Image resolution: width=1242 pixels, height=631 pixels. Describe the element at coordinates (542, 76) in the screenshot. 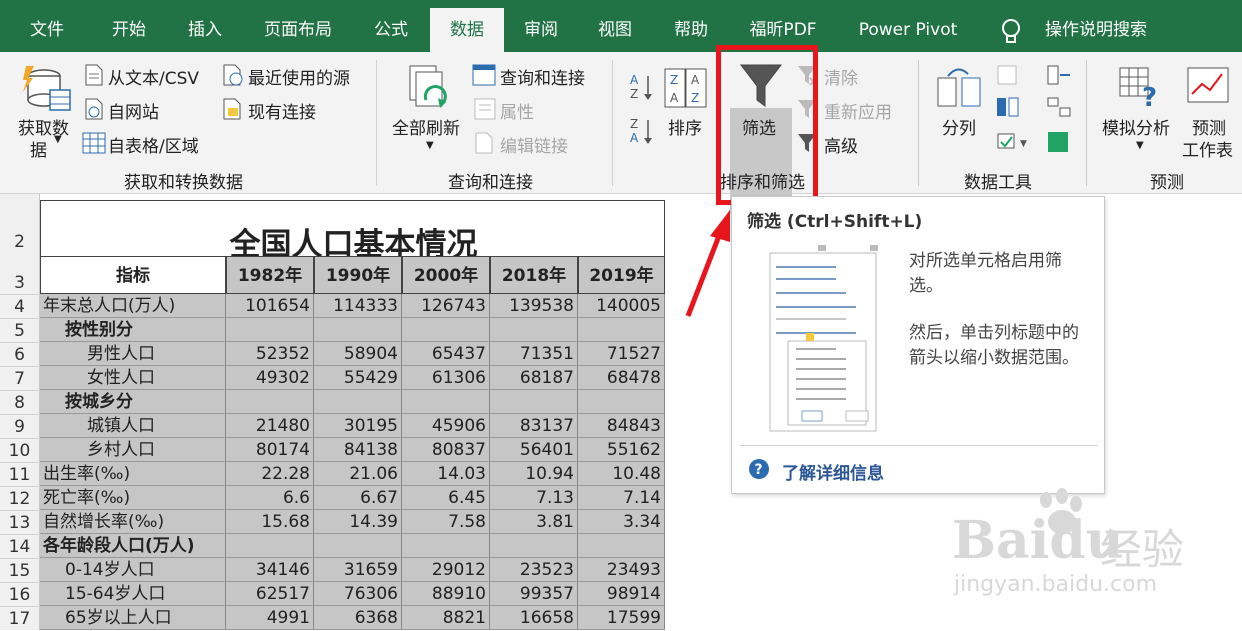

I see `queries-connections-button: 查询和连接` at that location.